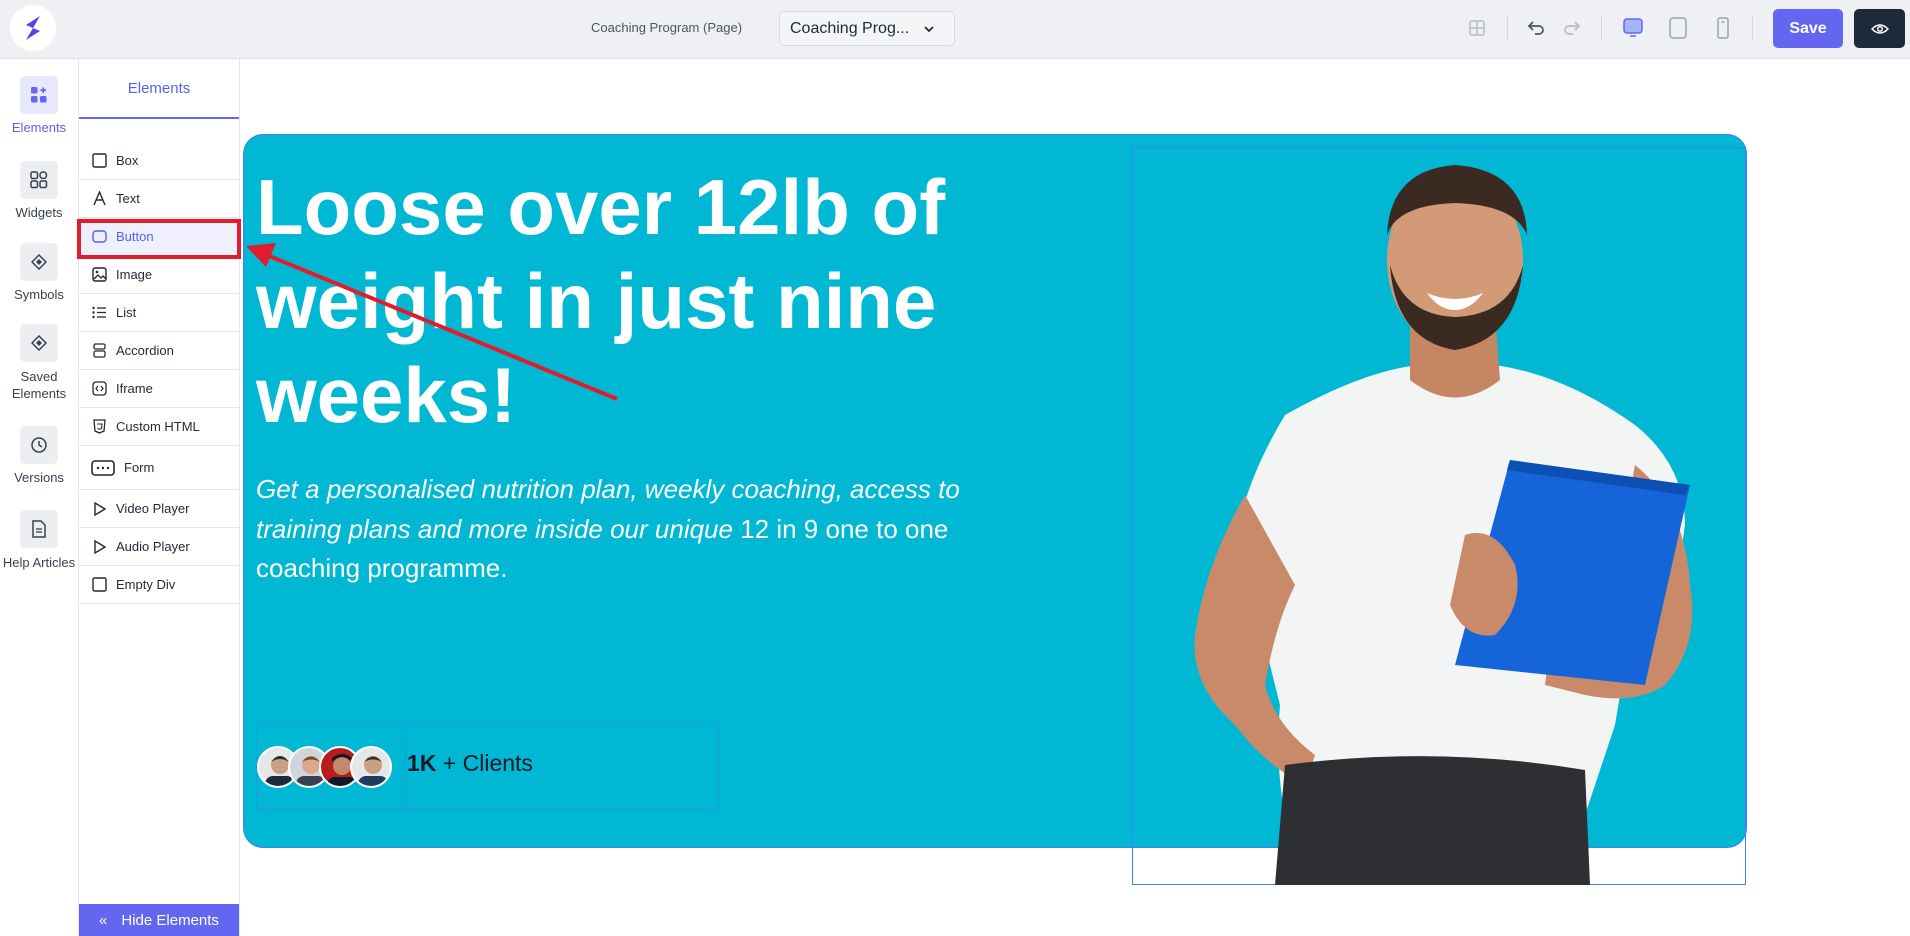 This screenshot has width=1910, height=936. I want to click on annotation-highlight-box, so click(159, 239).